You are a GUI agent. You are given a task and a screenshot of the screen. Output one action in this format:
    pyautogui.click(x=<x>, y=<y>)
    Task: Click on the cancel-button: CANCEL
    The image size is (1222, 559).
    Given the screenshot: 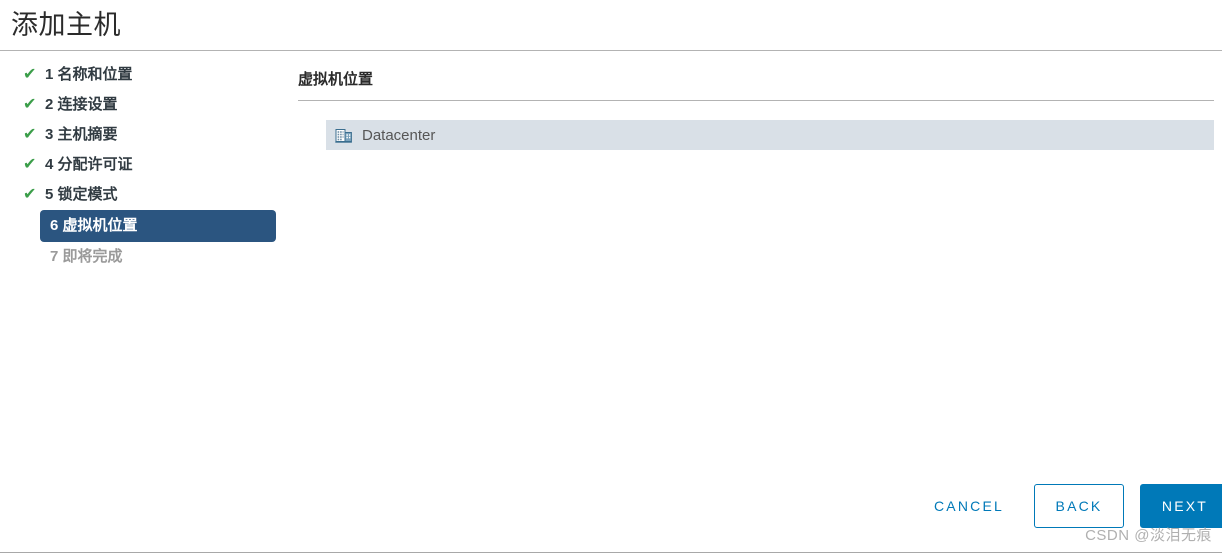 What is the action you would take?
    pyautogui.click(x=969, y=506)
    